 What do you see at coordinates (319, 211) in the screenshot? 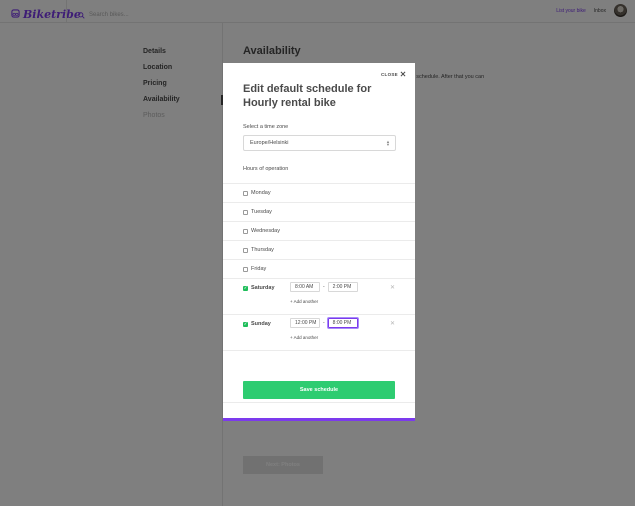
I see `day-row-tuesday: Tuesday` at bounding box center [319, 211].